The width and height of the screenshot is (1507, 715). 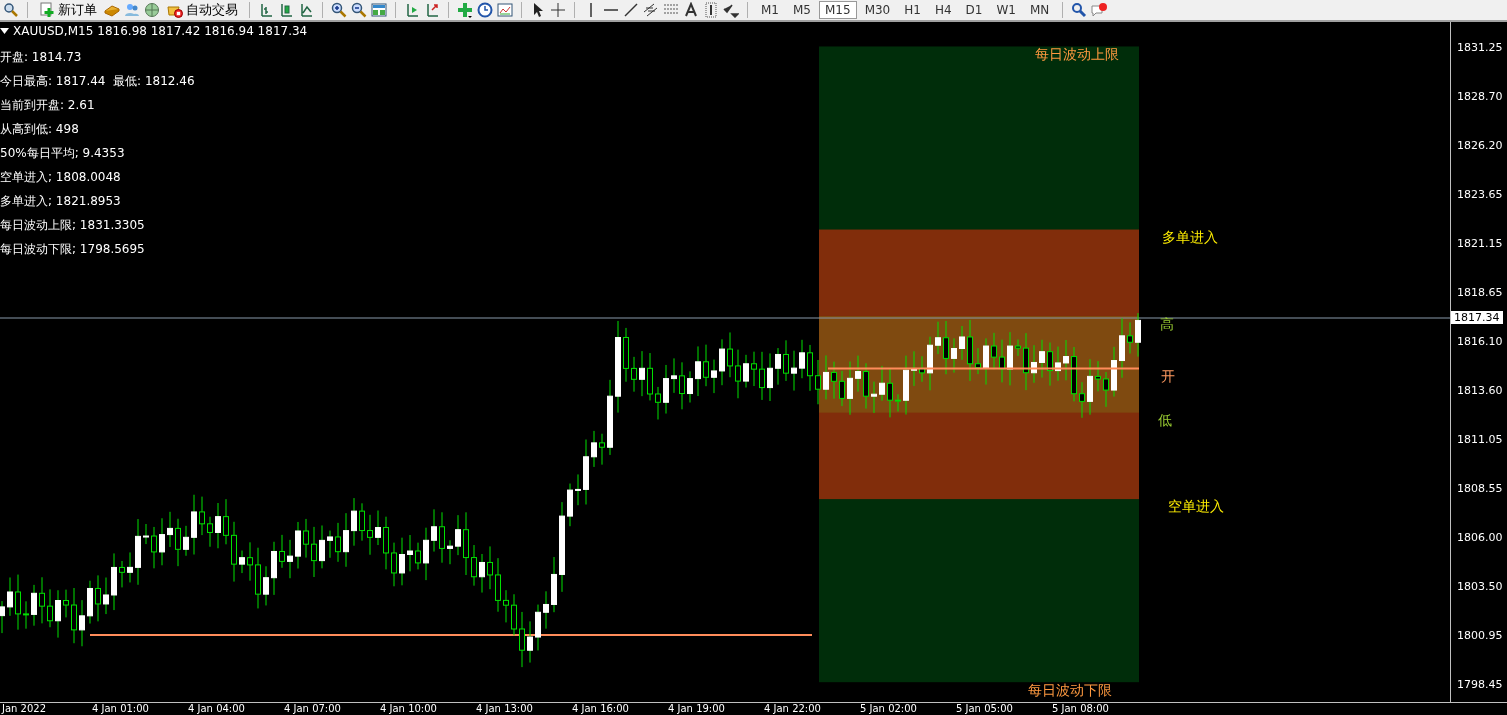 I want to click on new-document-icon, so click(x=47, y=10).